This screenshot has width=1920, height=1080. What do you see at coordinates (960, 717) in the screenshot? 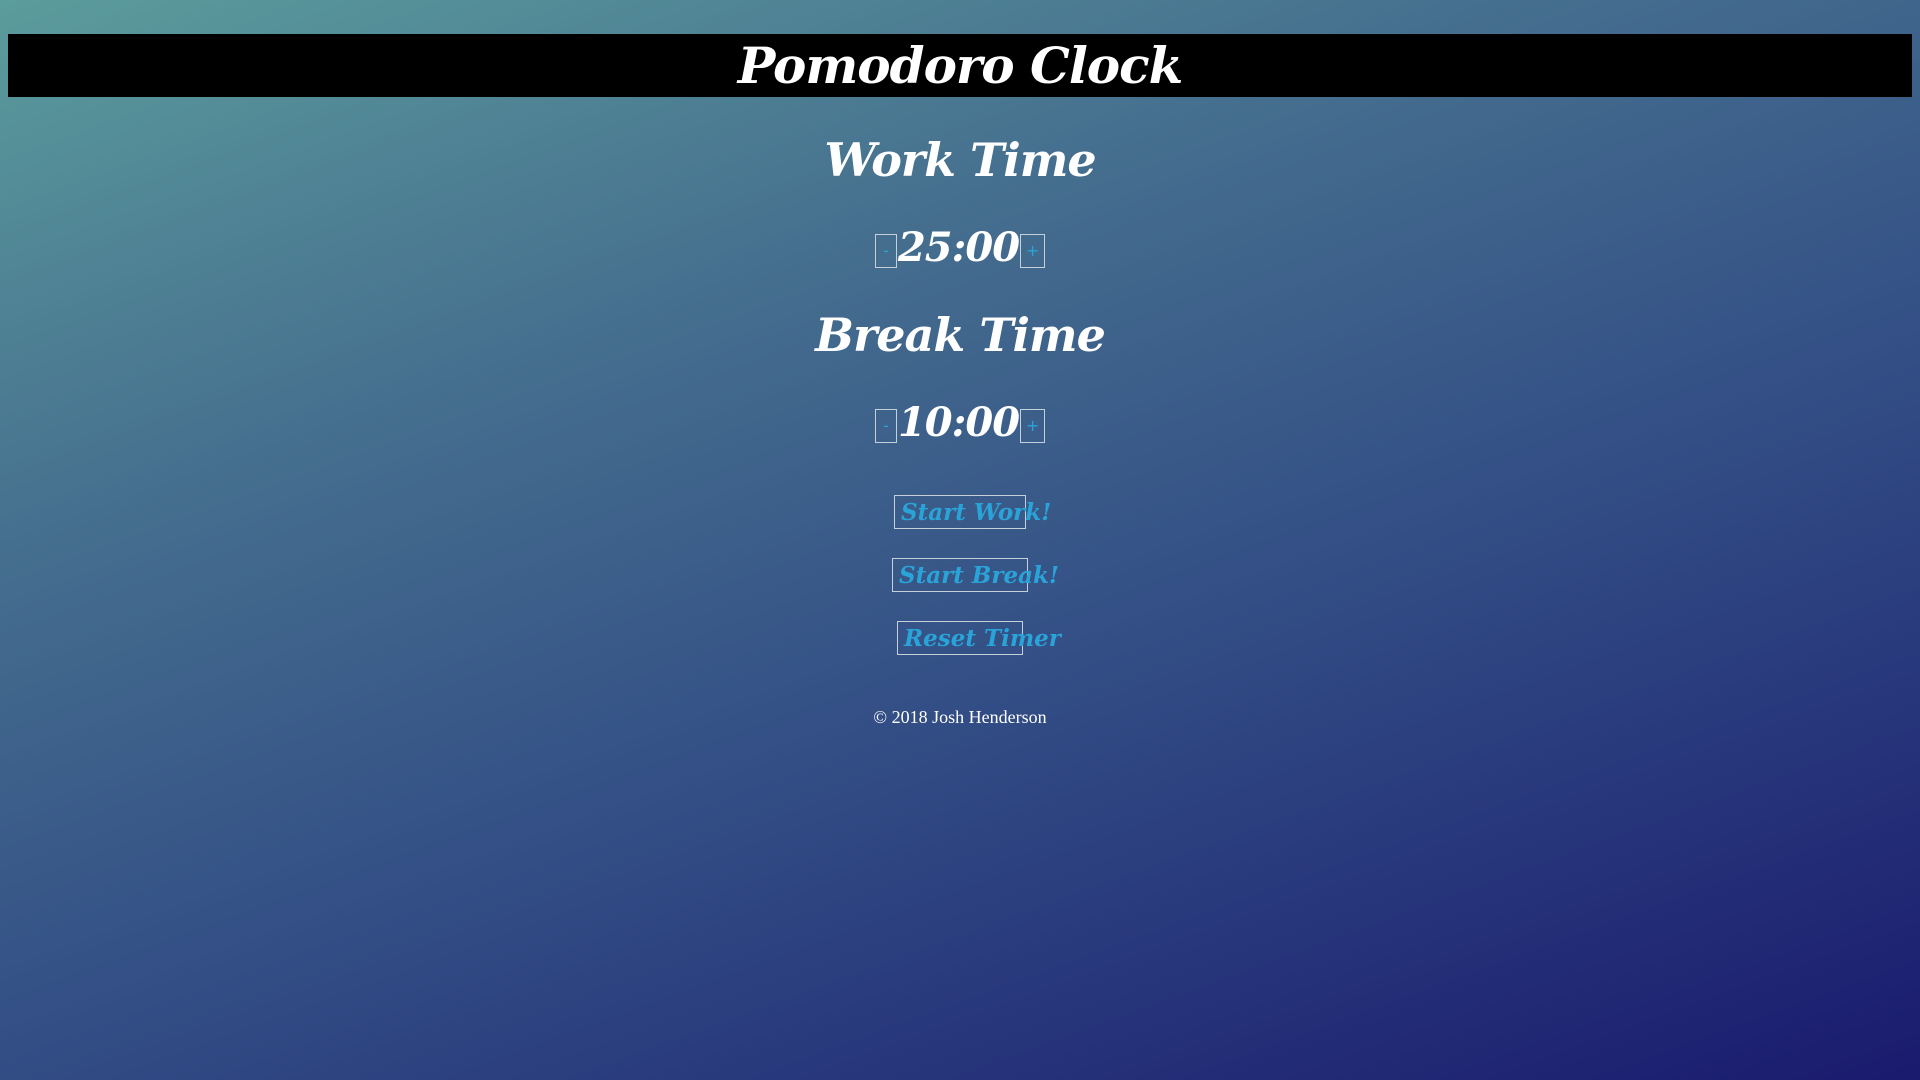
I see `copyright-footer: © 2018 Josh Henderson` at bounding box center [960, 717].